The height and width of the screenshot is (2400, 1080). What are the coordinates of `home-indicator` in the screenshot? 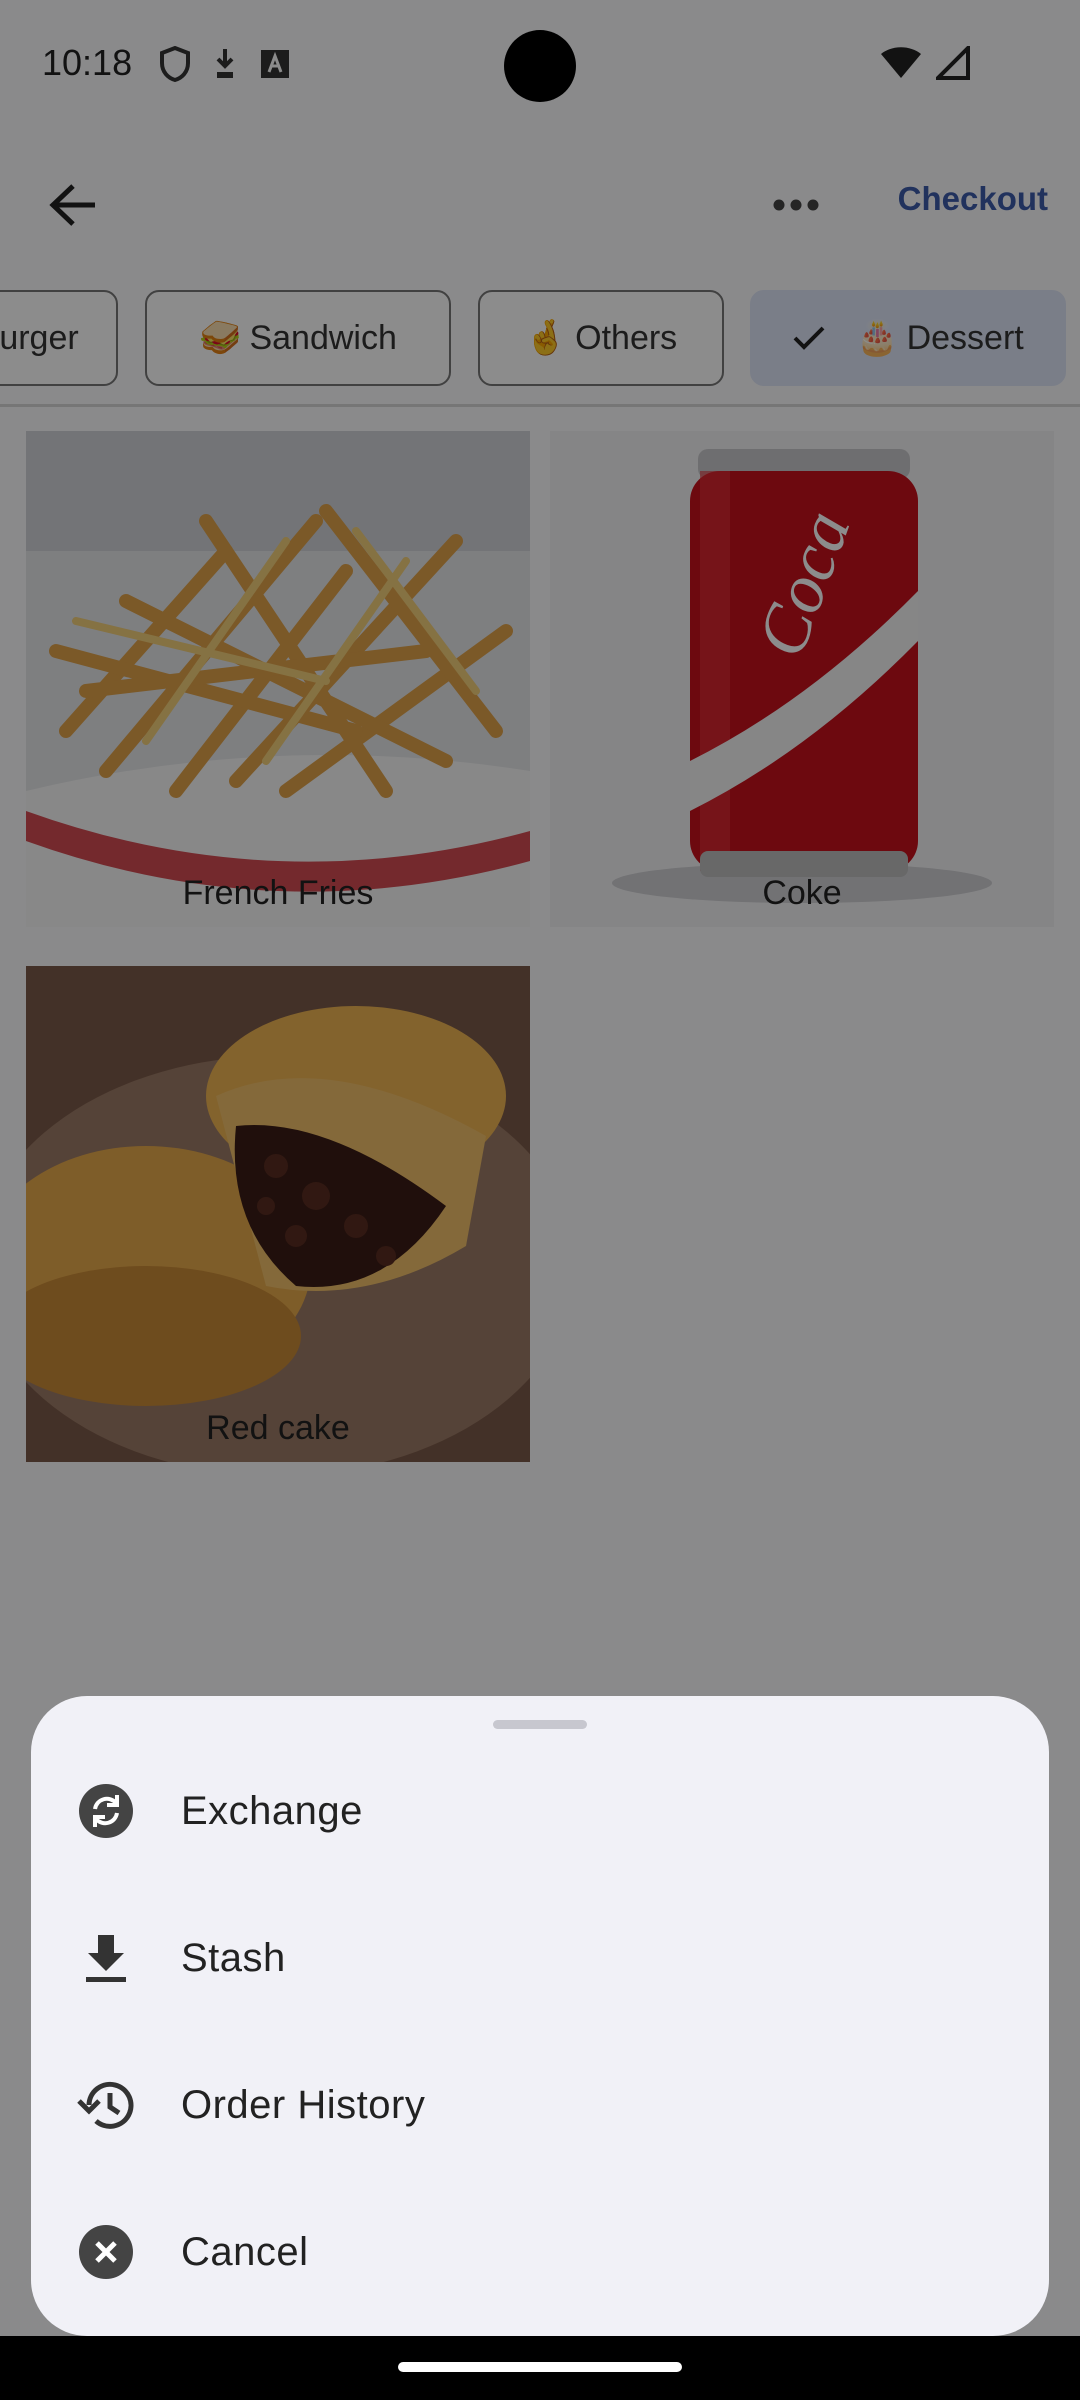 It's located at (540, 2367).